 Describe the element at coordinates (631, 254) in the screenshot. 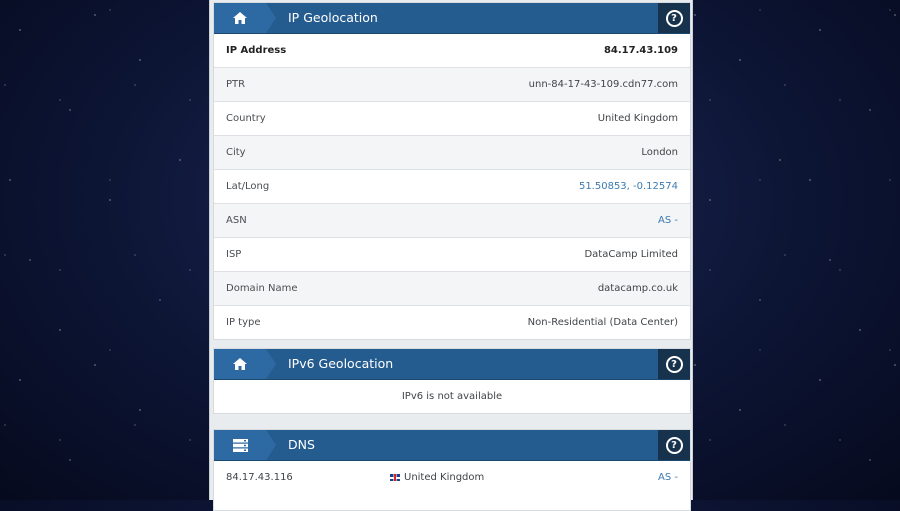

I see `row-value: DataCamp Limited` at that location.